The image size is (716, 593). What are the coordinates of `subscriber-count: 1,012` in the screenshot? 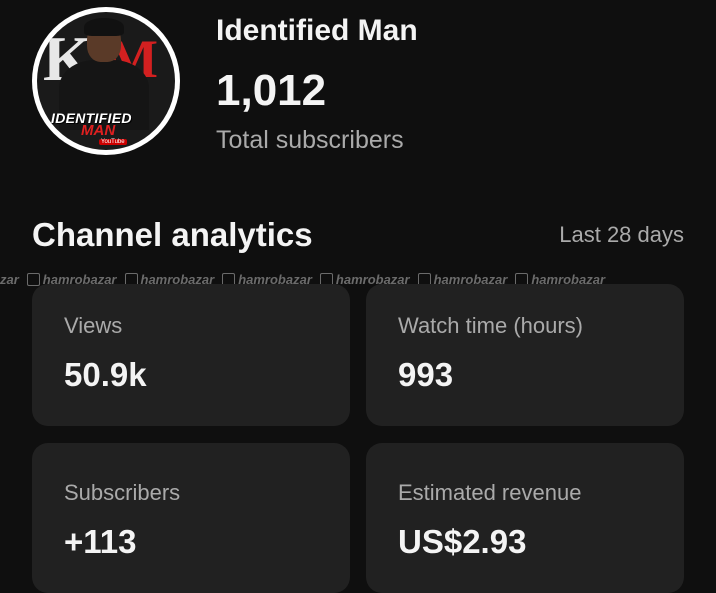 It's located at (271, 90).